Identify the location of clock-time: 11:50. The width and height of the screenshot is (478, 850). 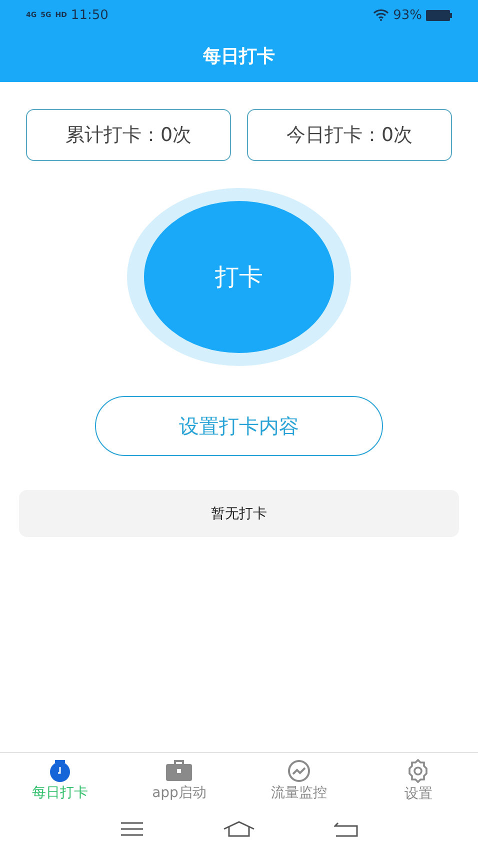
(89, 15).